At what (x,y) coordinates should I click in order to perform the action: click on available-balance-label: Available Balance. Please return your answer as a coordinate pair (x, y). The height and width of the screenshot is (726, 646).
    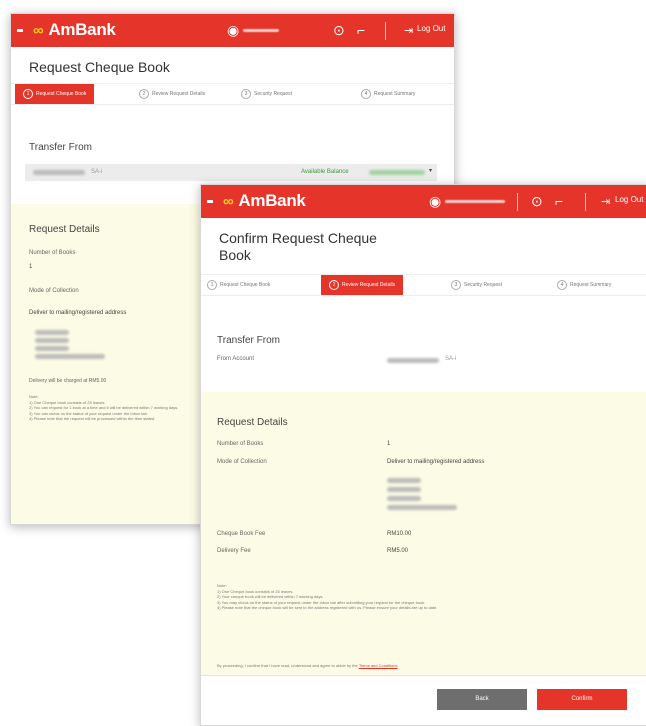
    Looking at the image, I should click on (325, 172).